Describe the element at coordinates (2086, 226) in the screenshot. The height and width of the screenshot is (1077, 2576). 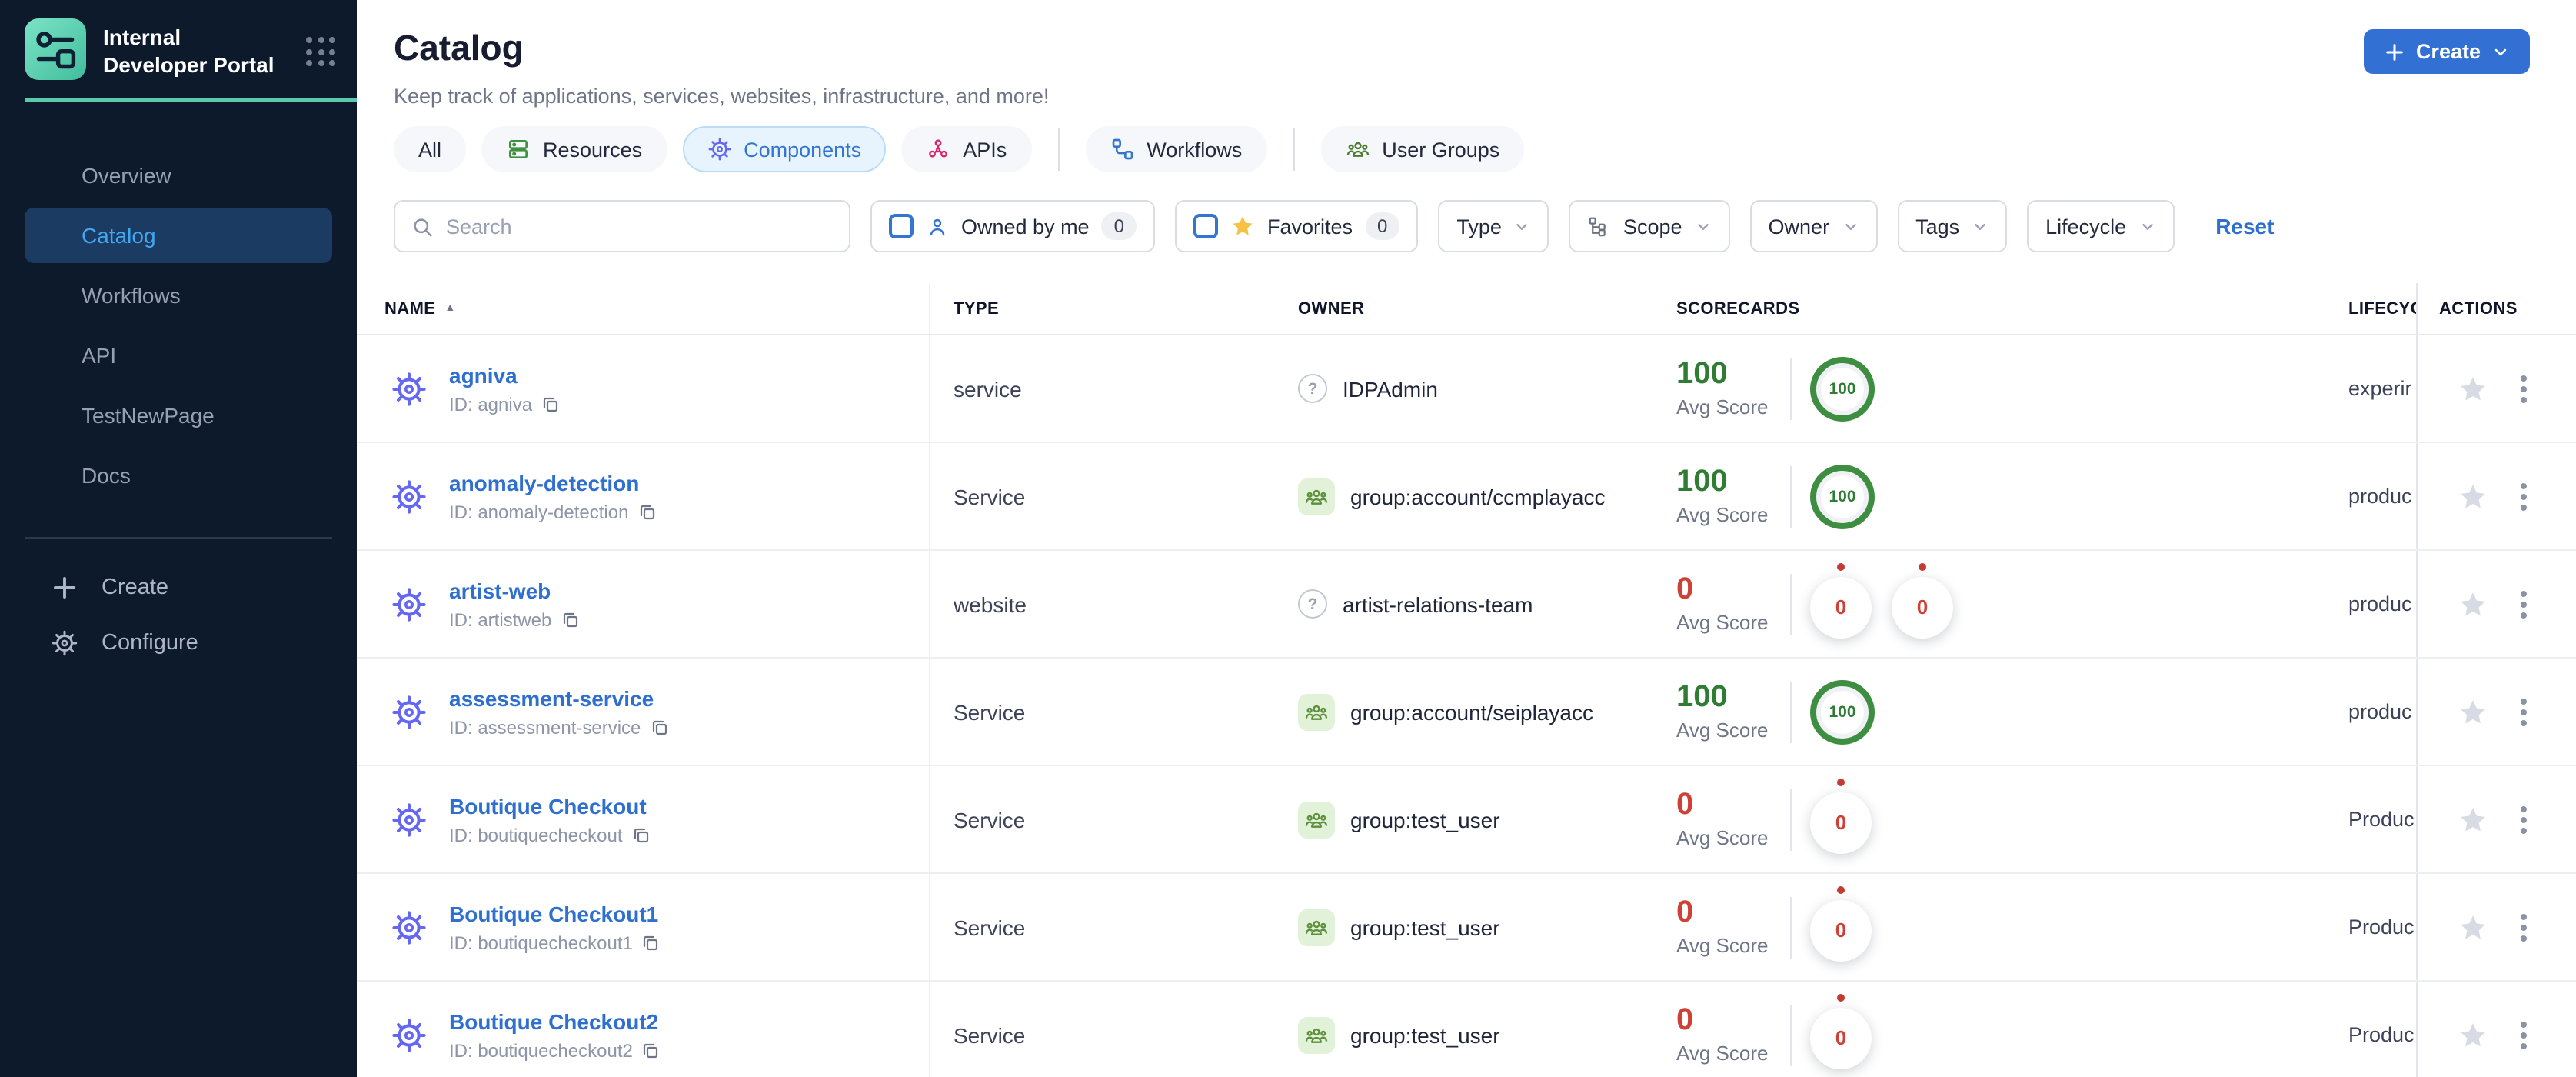
I see `lifecycle-dropdown-label: Lifecycle` at that location.